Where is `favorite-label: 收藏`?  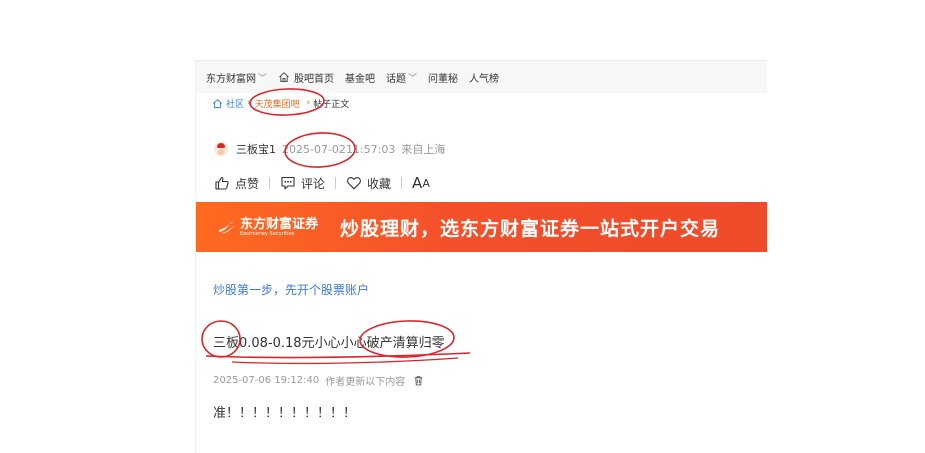
favorite-label: 收藏 is located at coordinates (379, 183).